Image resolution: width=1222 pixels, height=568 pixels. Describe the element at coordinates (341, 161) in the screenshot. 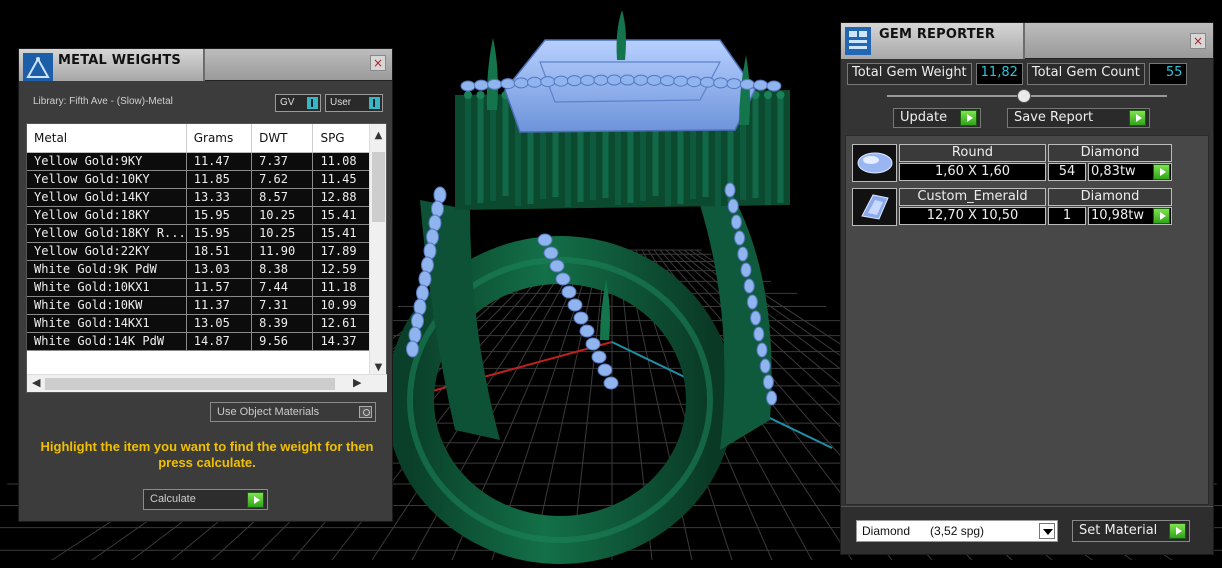

I see `table-cell: 11.08` at that location.